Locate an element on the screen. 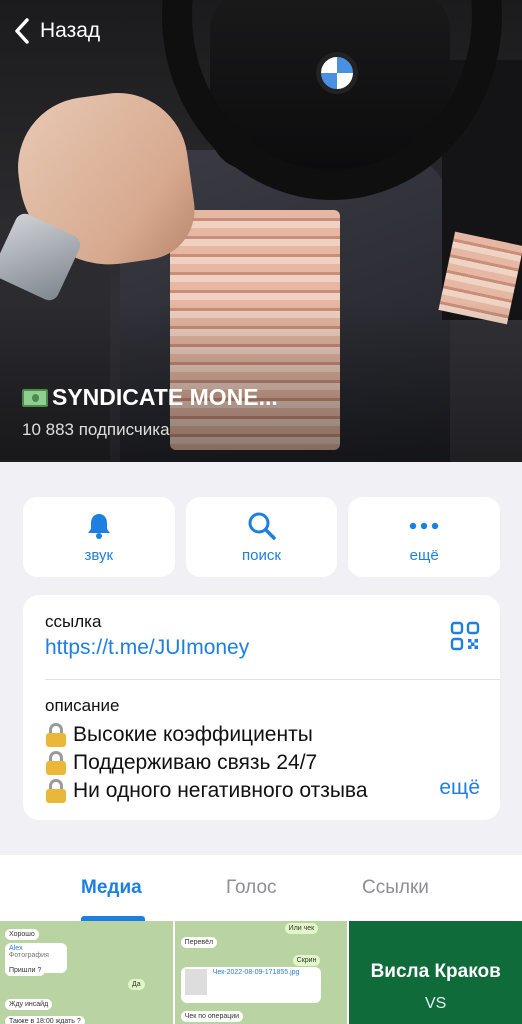  back-button: Назад is located at coordinates (55, 31).